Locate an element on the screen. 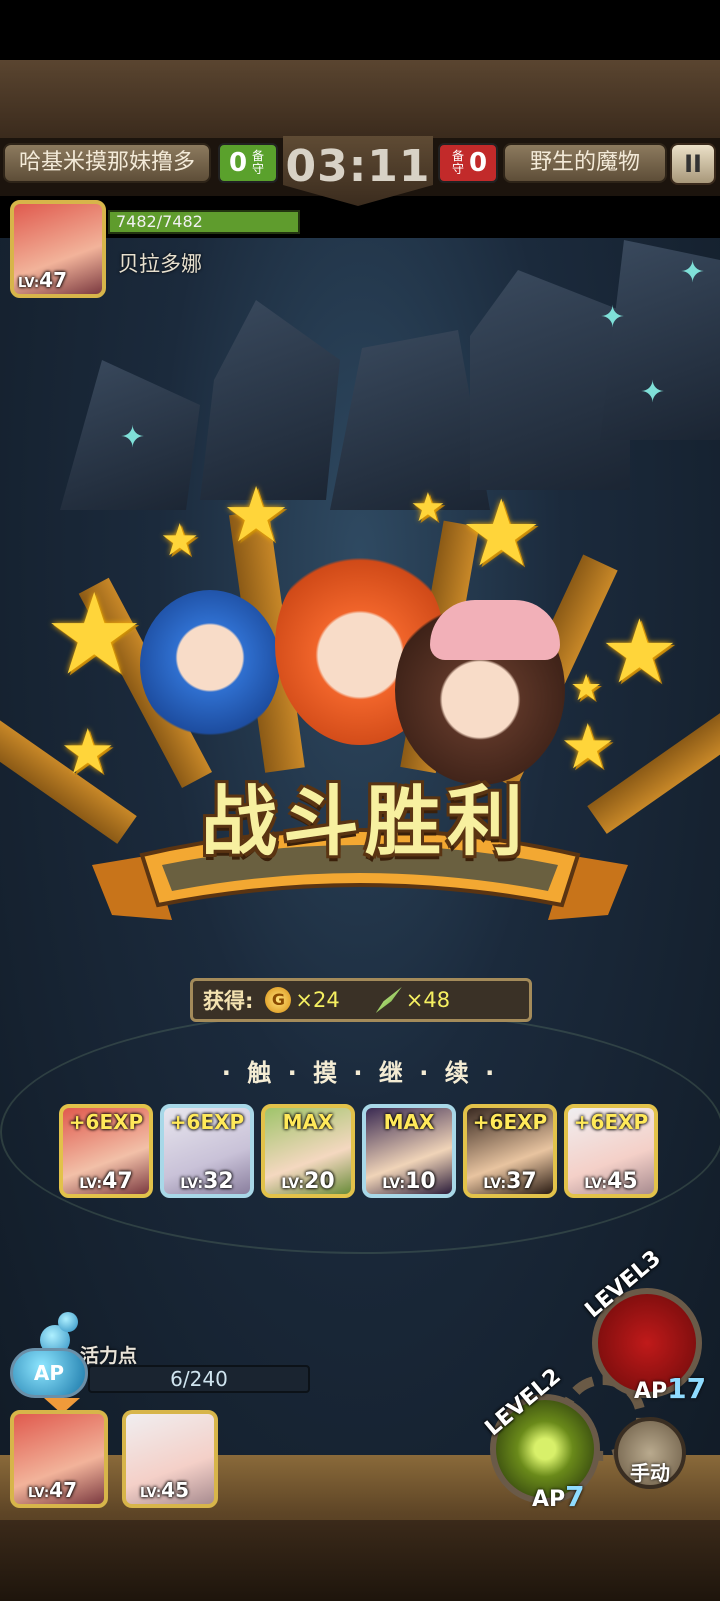 This screenshot has height=1601, width=720. character-pink-cap is located at coordinates (495, 630).